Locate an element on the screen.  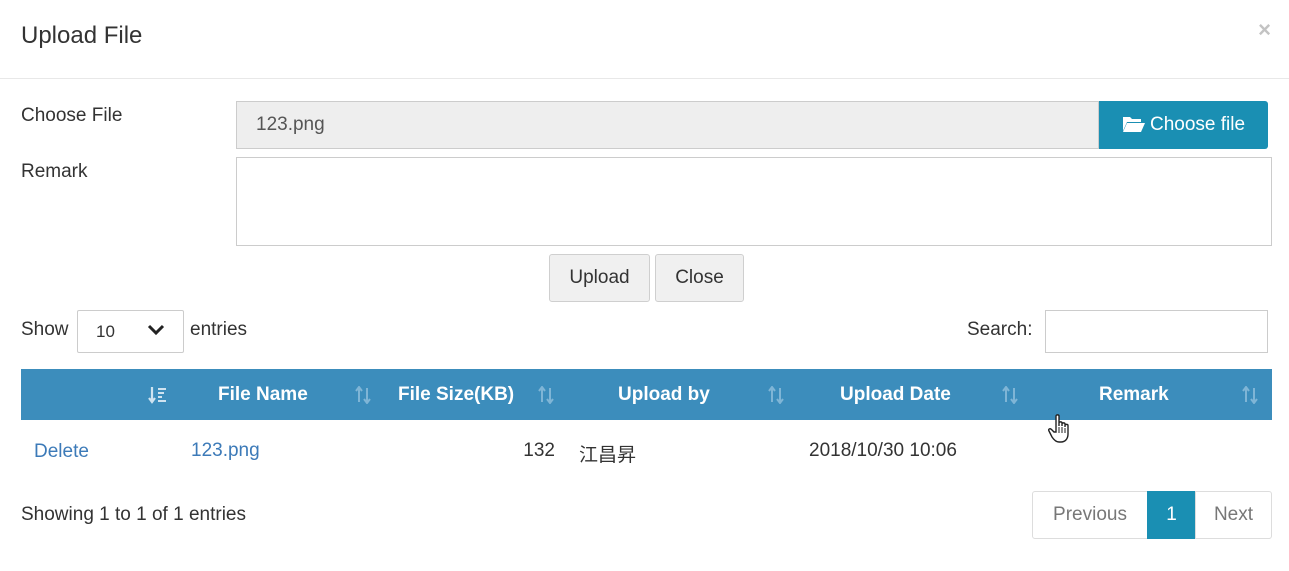
remark-label: Remark is located at coordinates (54, 171).